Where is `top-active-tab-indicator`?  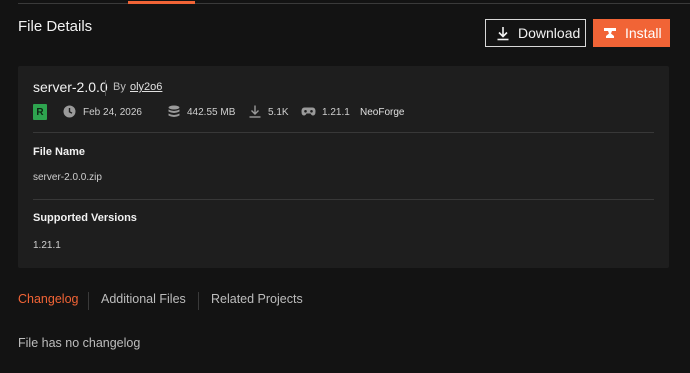
top-active-tab-indicator is located at coordinates (161, 2).